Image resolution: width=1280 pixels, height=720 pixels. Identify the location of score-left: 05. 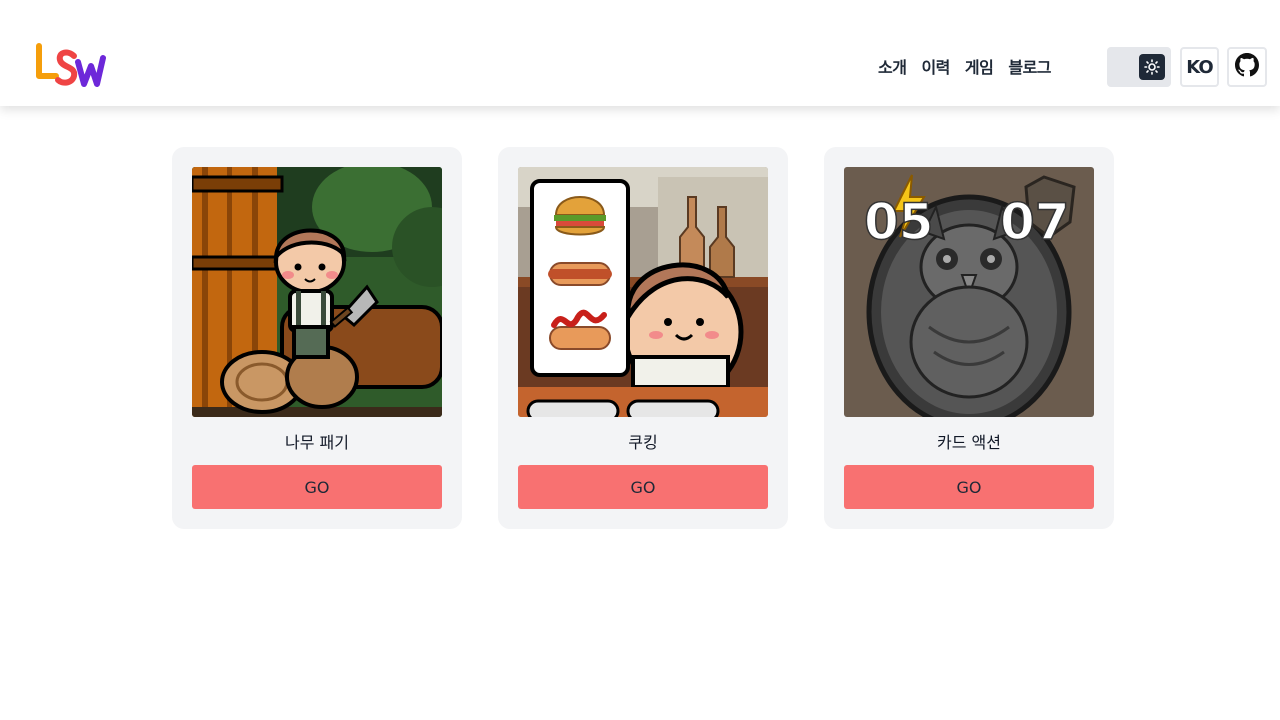
(899, 222).